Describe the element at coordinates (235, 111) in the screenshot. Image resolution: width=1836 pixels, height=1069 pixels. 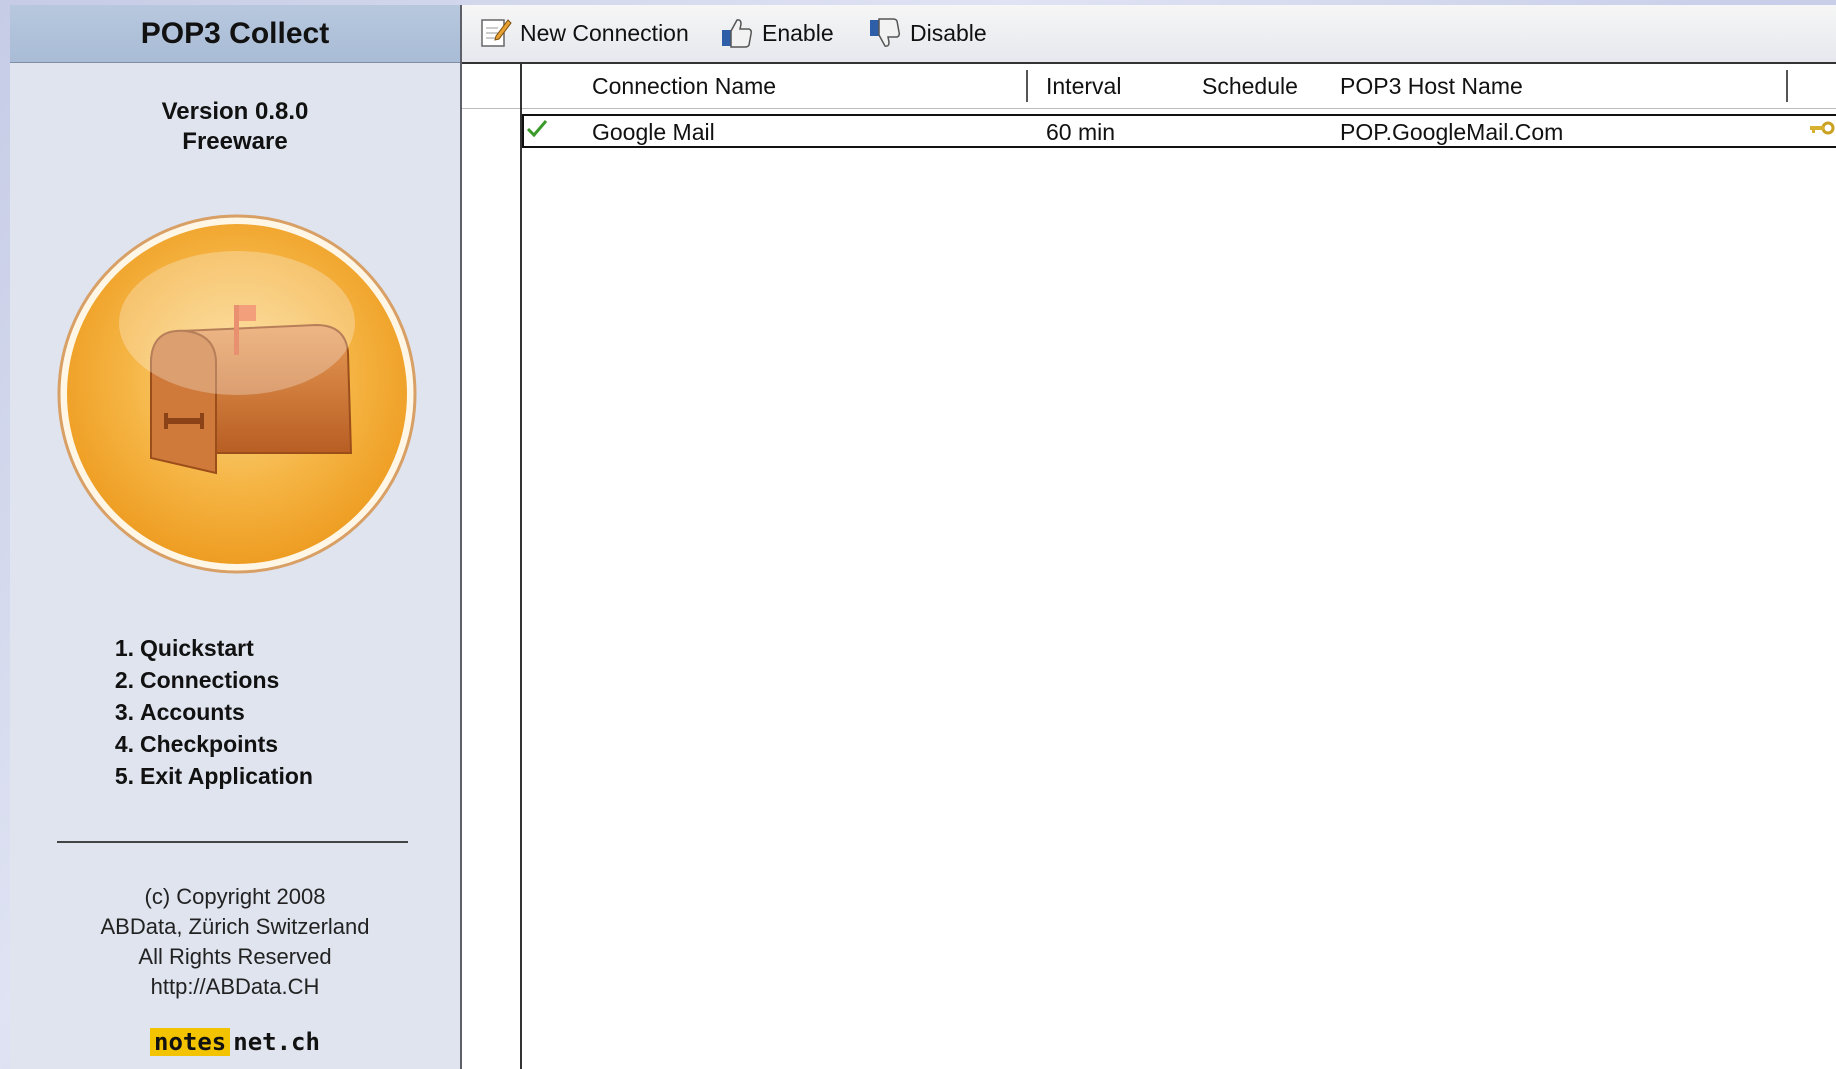
I see `version-label: Version 0.8.0` at that location.